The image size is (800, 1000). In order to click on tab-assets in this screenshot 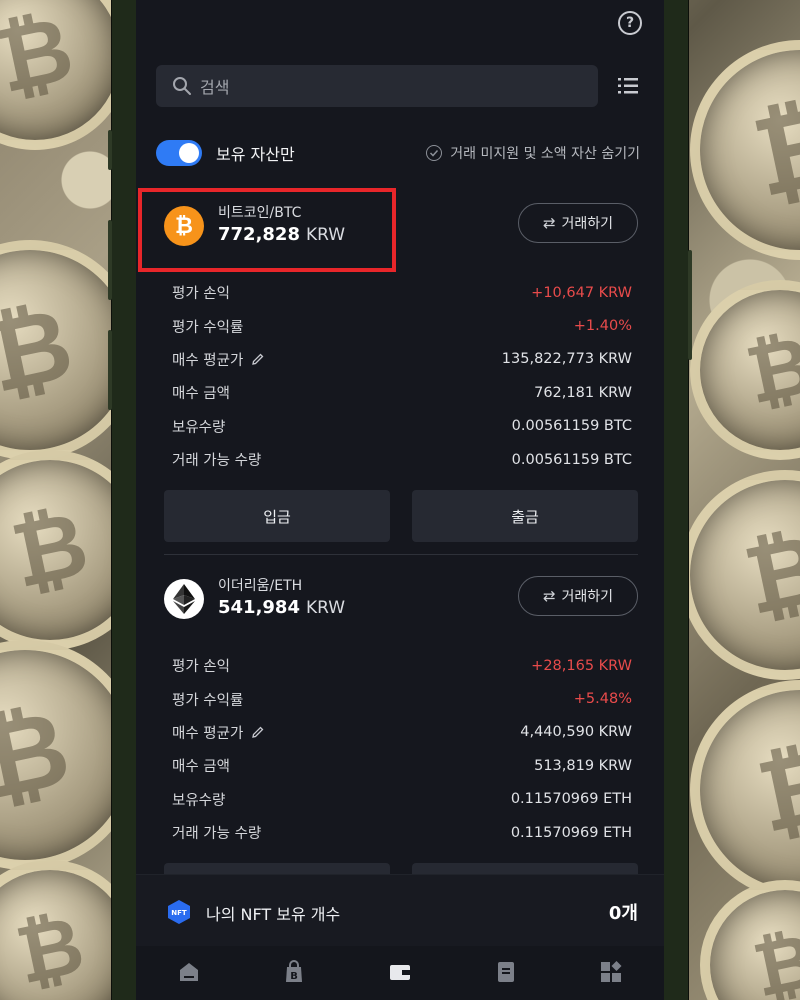, I will do `click(400, 973)`.